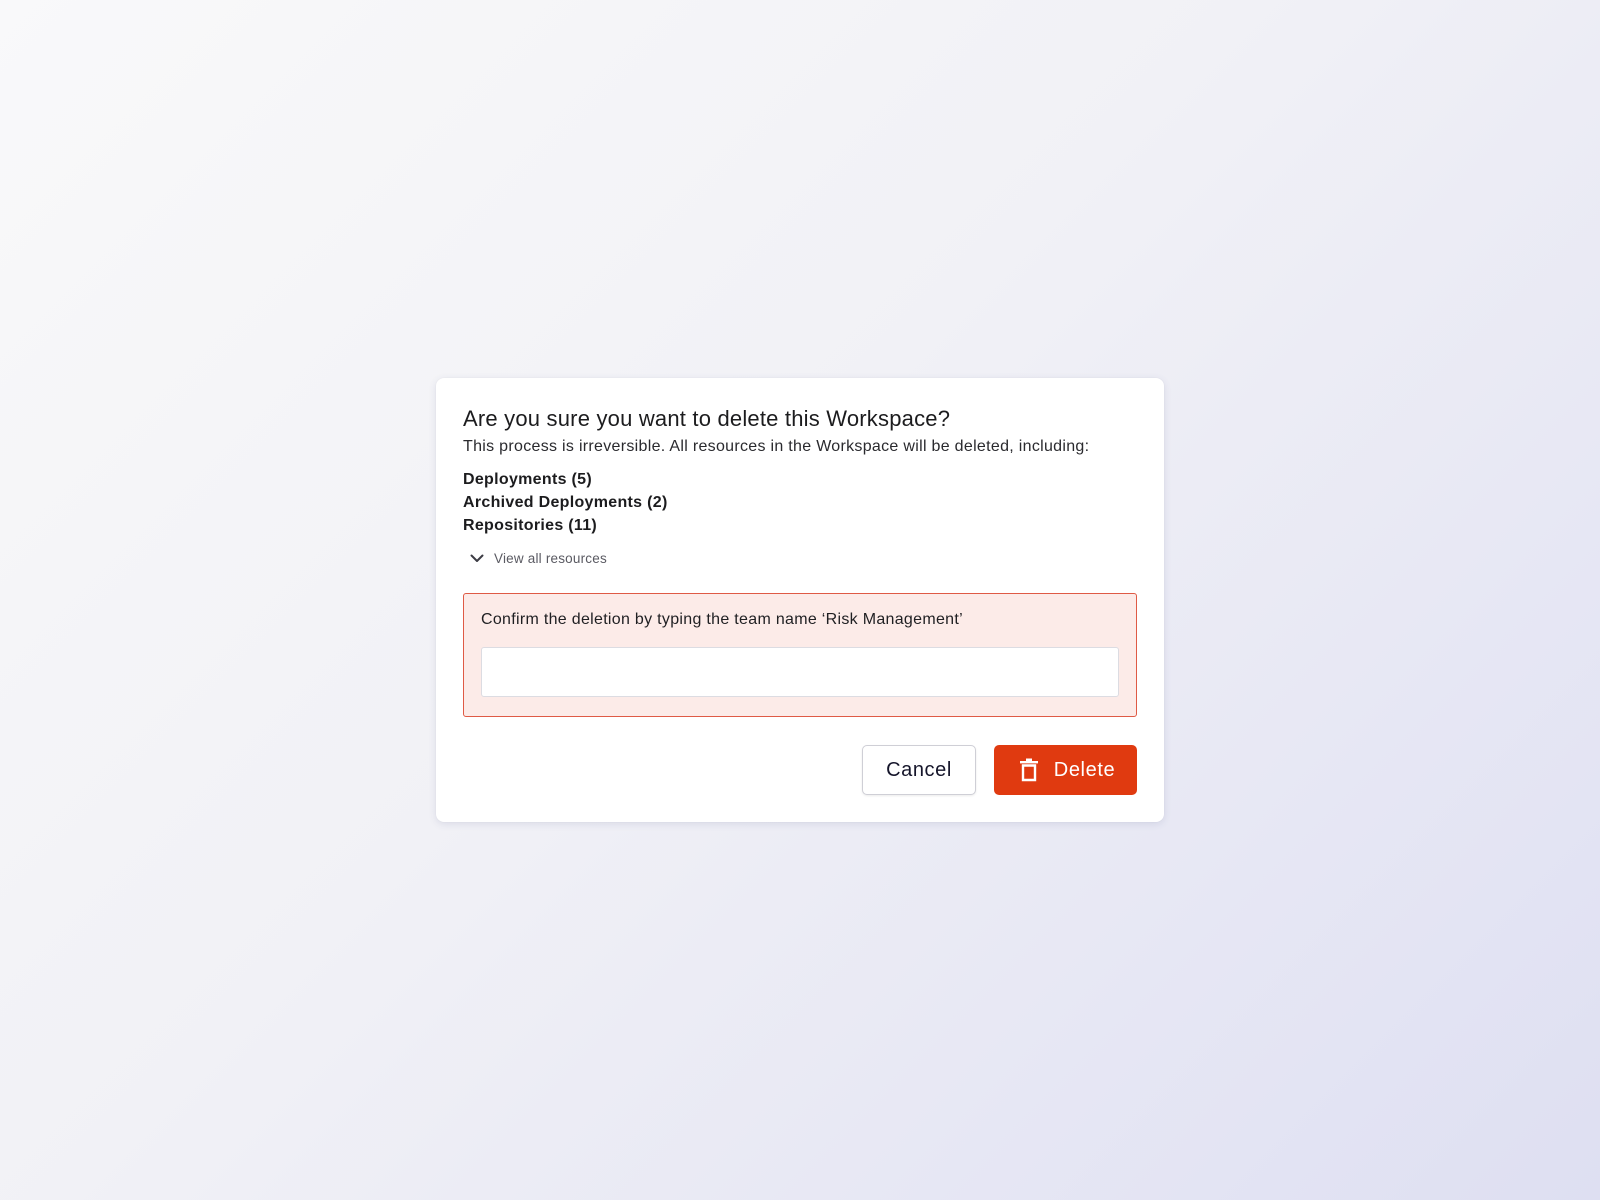 This screenshot has height=1200, width=1600. Describe the element at coordinates (1028, 770) in the screenshot. I see `trash-icon` at that location.